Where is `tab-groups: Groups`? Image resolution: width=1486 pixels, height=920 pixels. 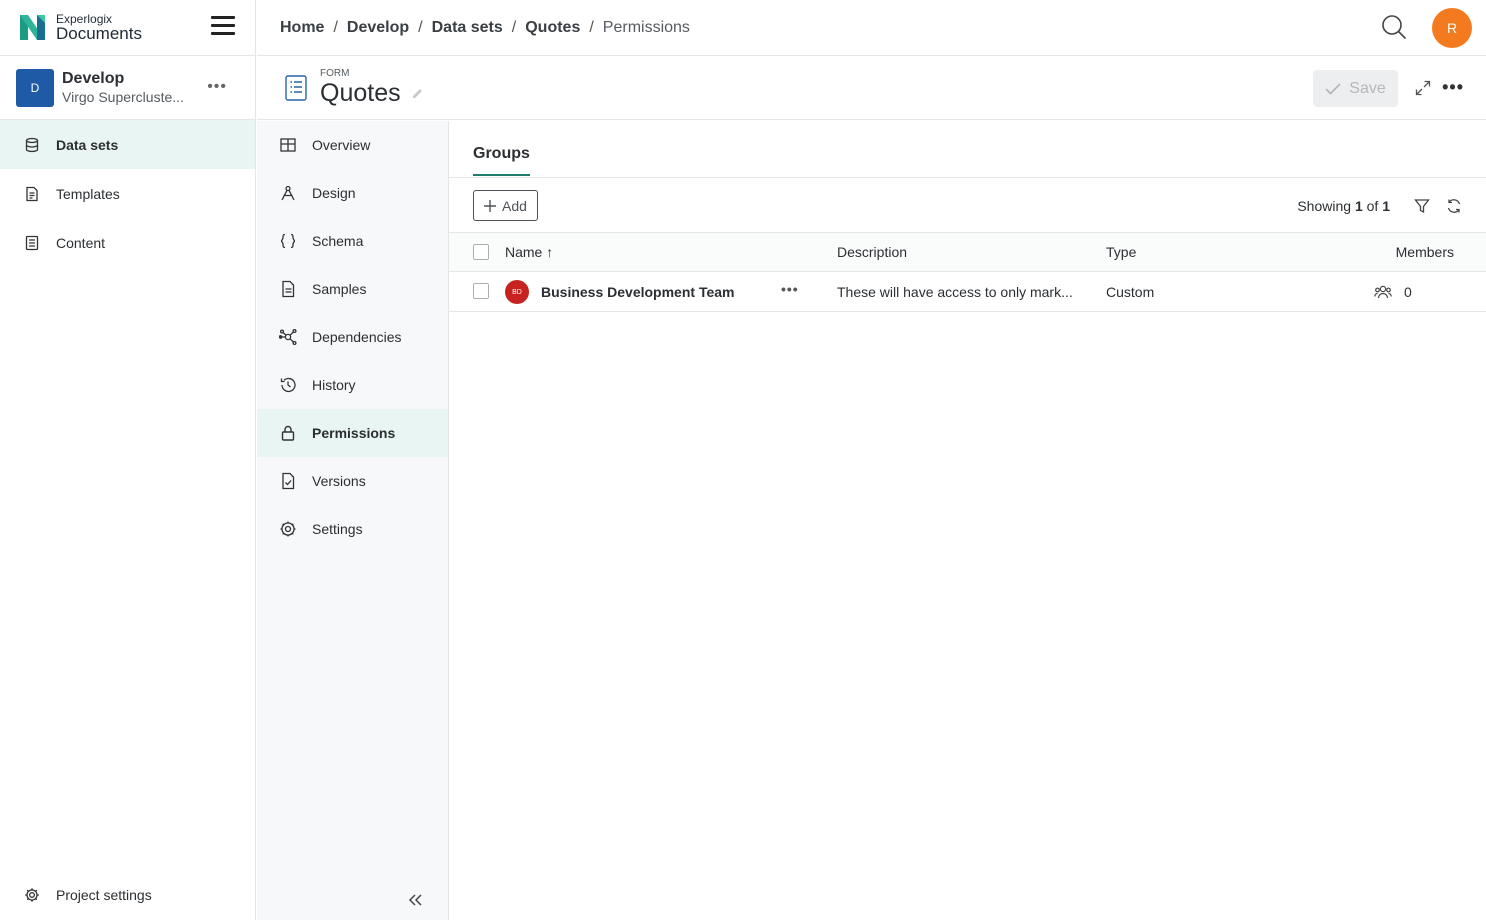 tab-groups: Groups is located at coordinates (501, 160).